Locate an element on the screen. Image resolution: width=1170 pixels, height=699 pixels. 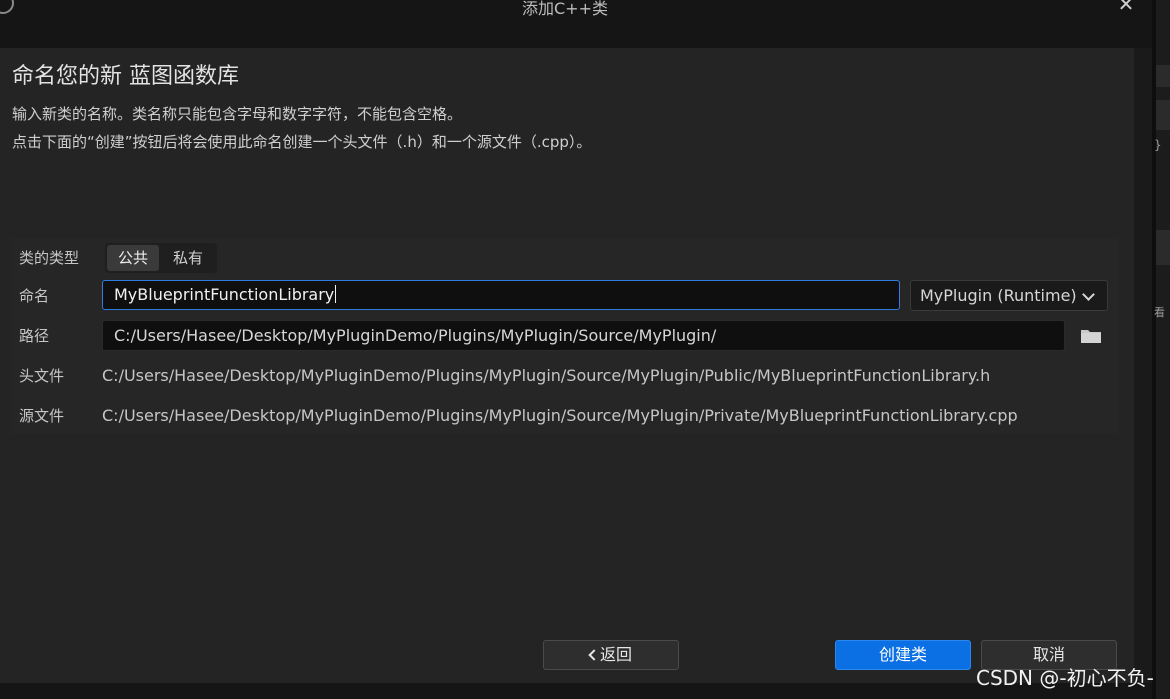
create-class-button: 创建类 is located at coordinates (903, 655).